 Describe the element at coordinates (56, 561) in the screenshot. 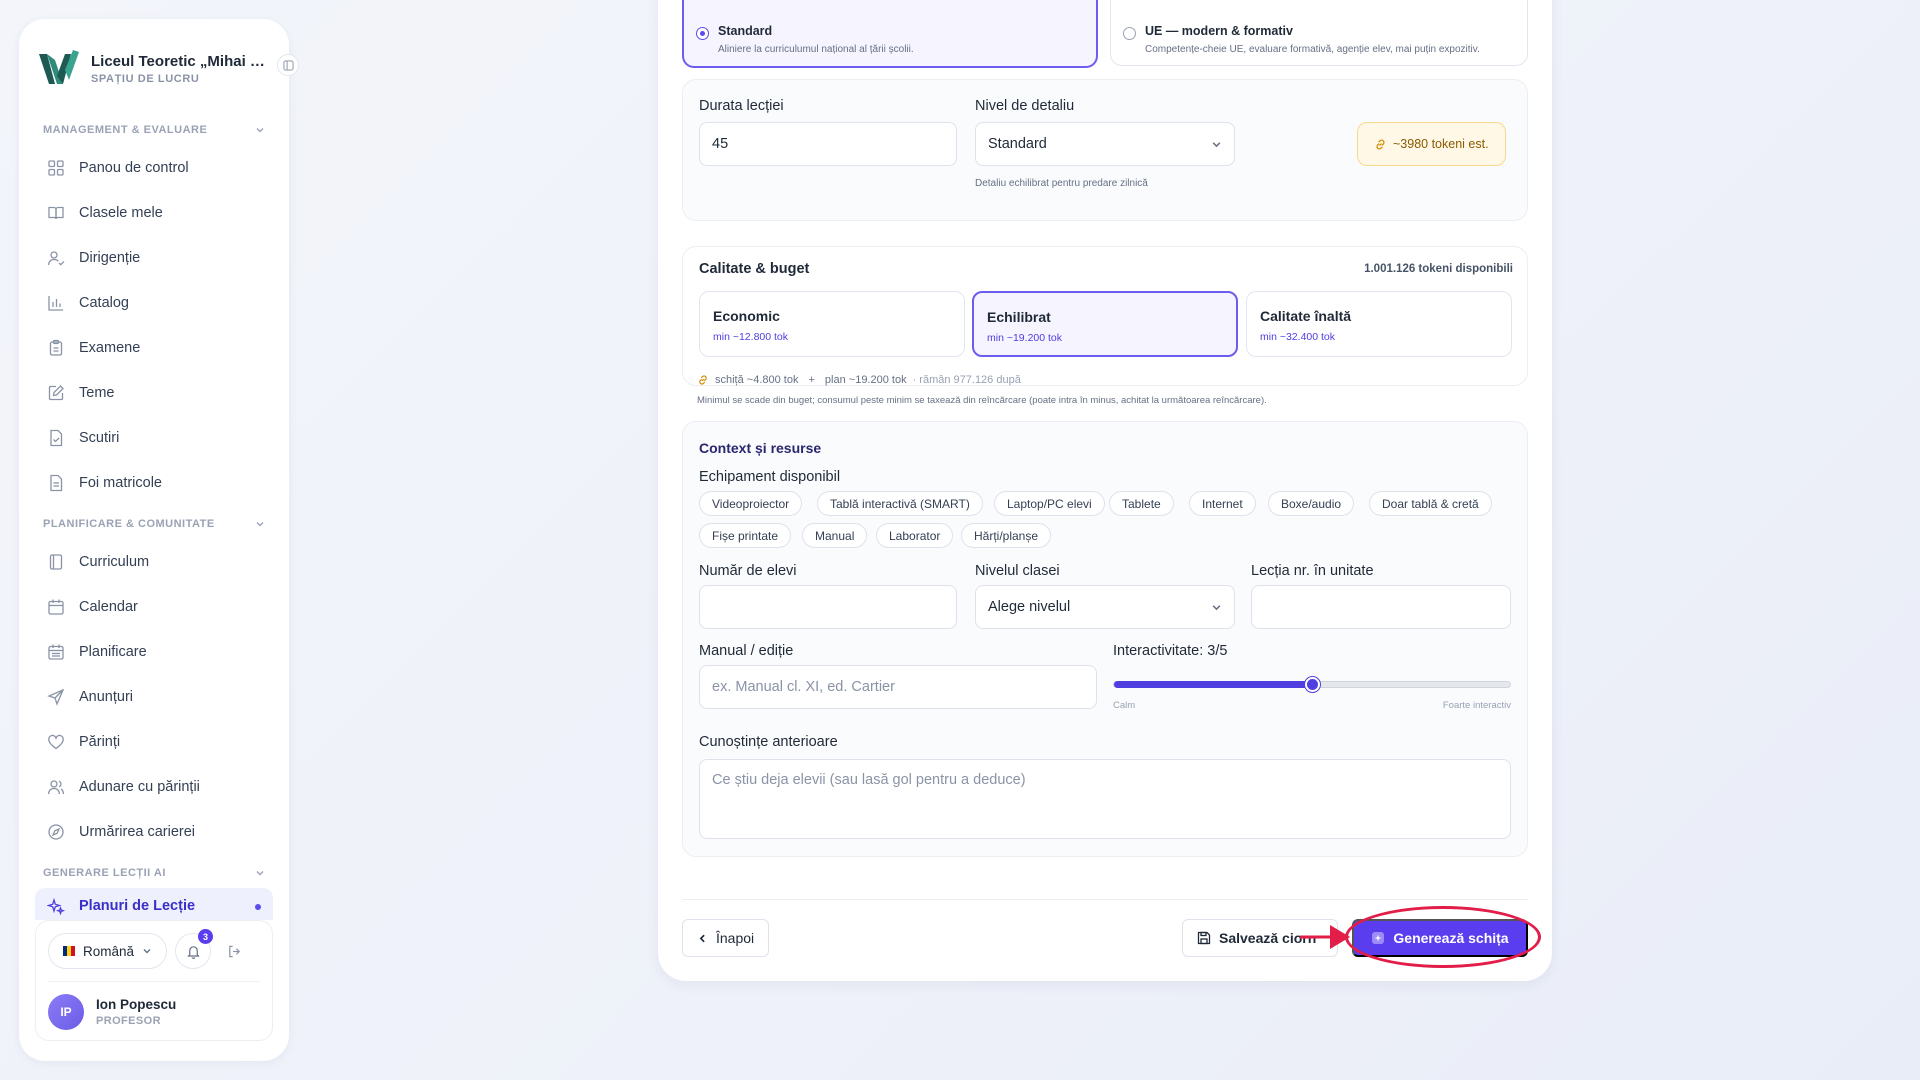

I see `book-icon` at that location.